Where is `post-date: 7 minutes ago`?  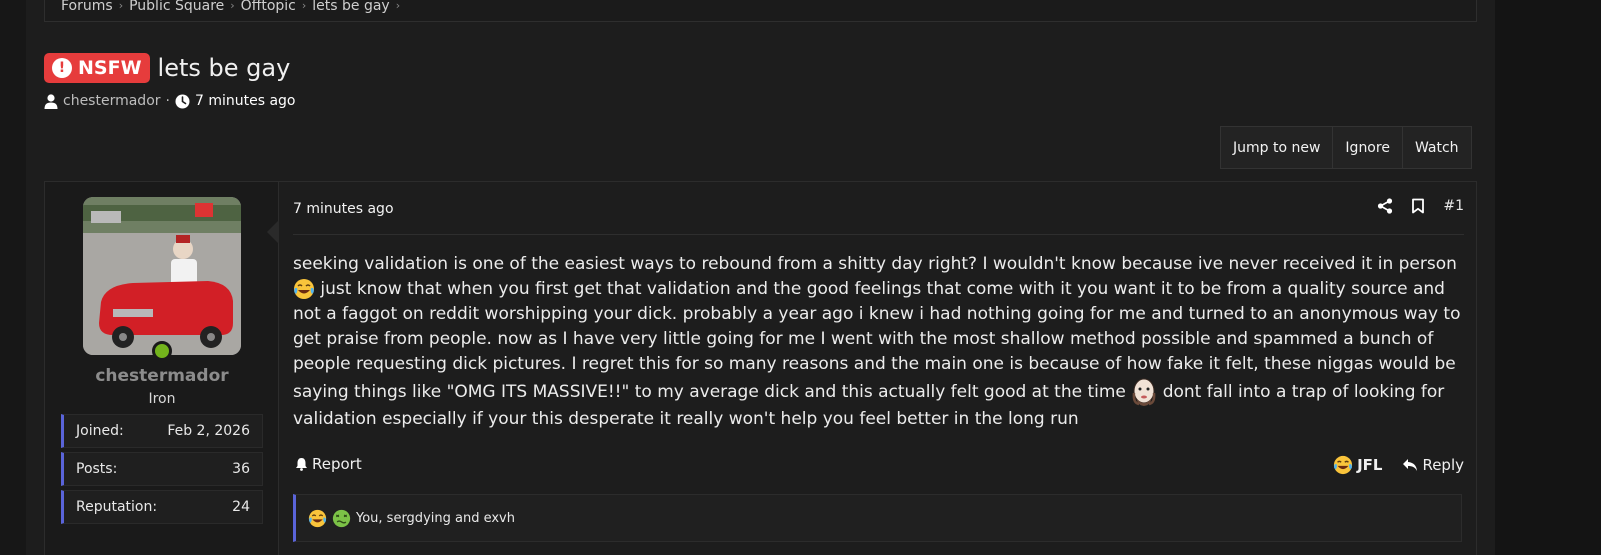
post-date: 7 minutes ago is located at coordinates (343, 209).